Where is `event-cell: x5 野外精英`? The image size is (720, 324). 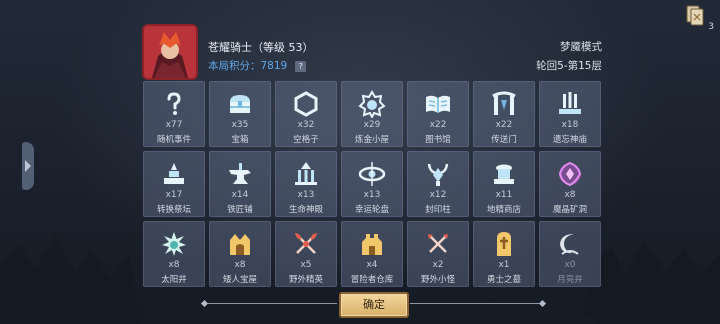
event-cell: x5 野外精英 is located at coordinates (306, 254).